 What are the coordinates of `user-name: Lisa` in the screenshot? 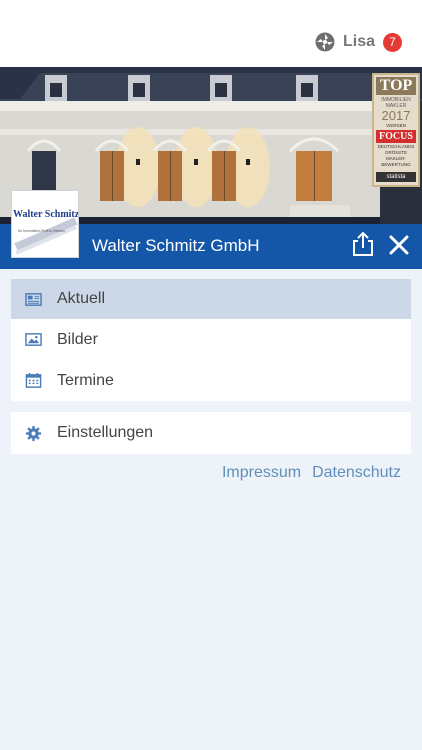 It's located at (359, 42).